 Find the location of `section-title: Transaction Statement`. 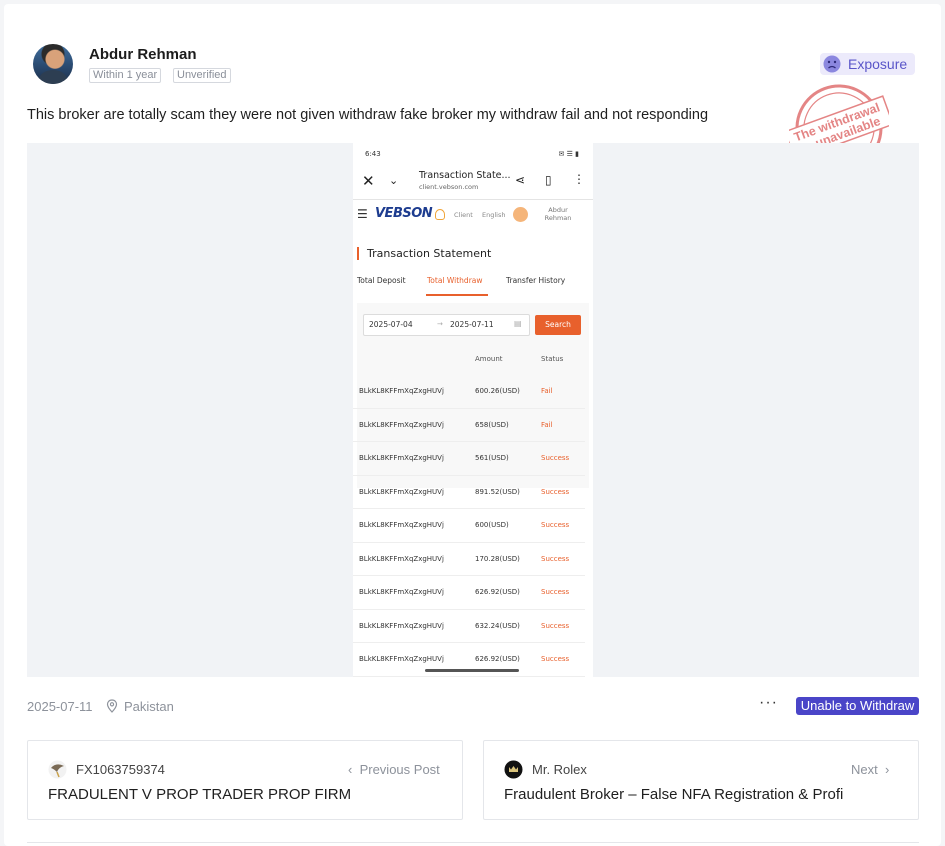

section-title: Transaction Statement is located at coordinates (429, 253).